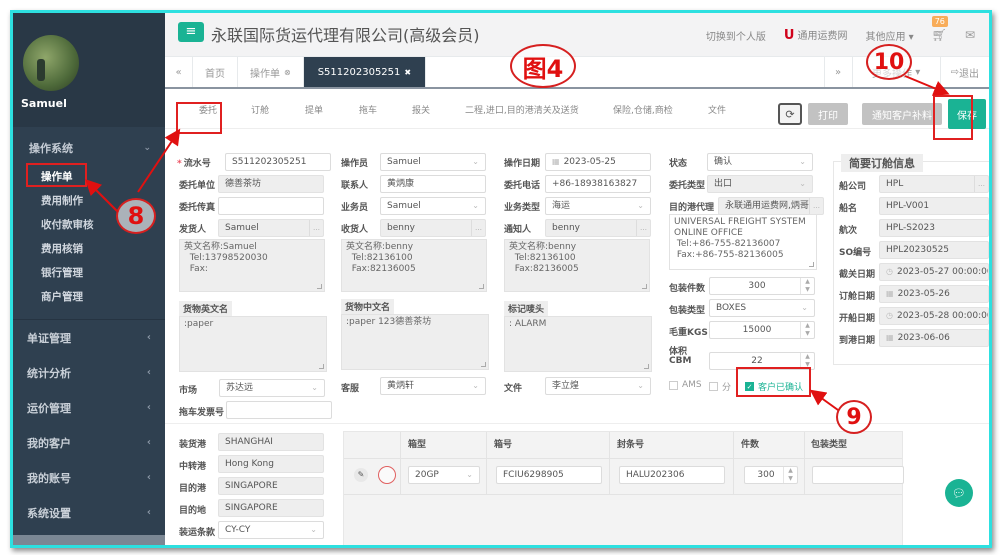 Image resolution: width=1000 pixels, height=555 pixels. What do you see at coordinates (934, 250) in the screenshot?
I see `so-no-field: HPL20230525` at bounding box center [934, 250].